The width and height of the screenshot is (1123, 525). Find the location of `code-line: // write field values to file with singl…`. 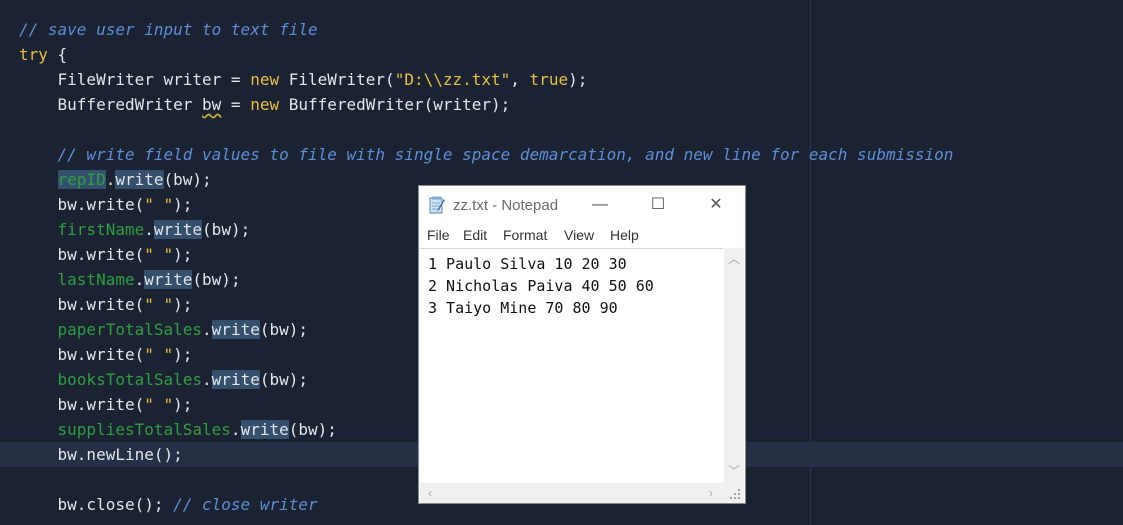

code-line: // write field values to file with singl… is located at coordinates (561, 154).